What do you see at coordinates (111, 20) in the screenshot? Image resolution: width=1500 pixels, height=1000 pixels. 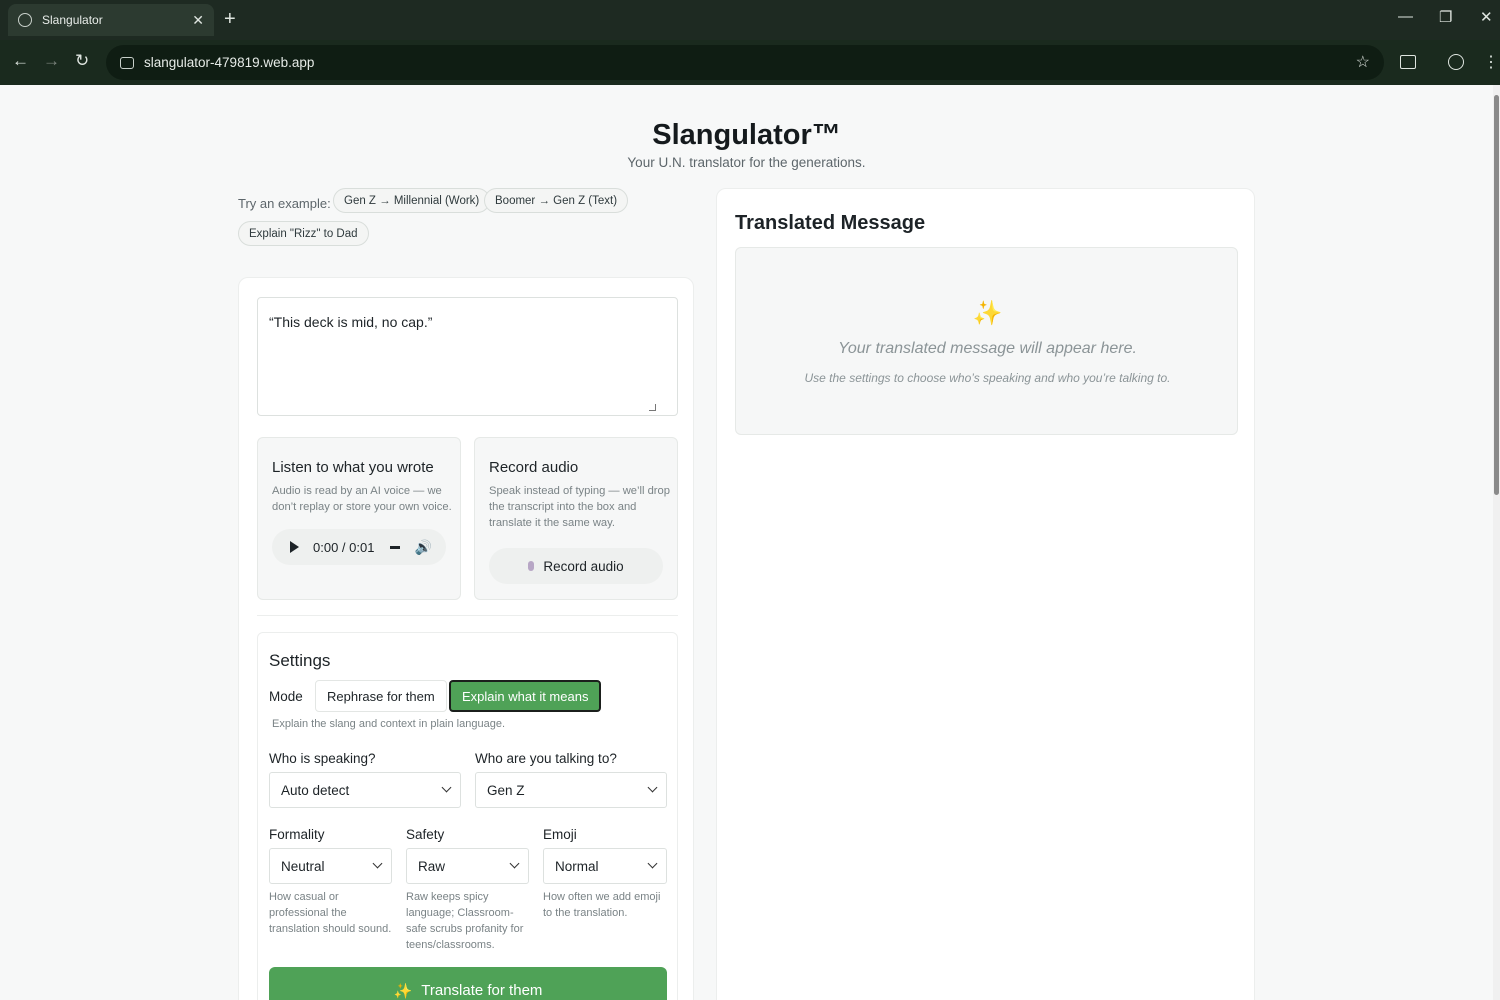 I see `browser-tab: Slangulator ✕` at bounding box center [111, 20].